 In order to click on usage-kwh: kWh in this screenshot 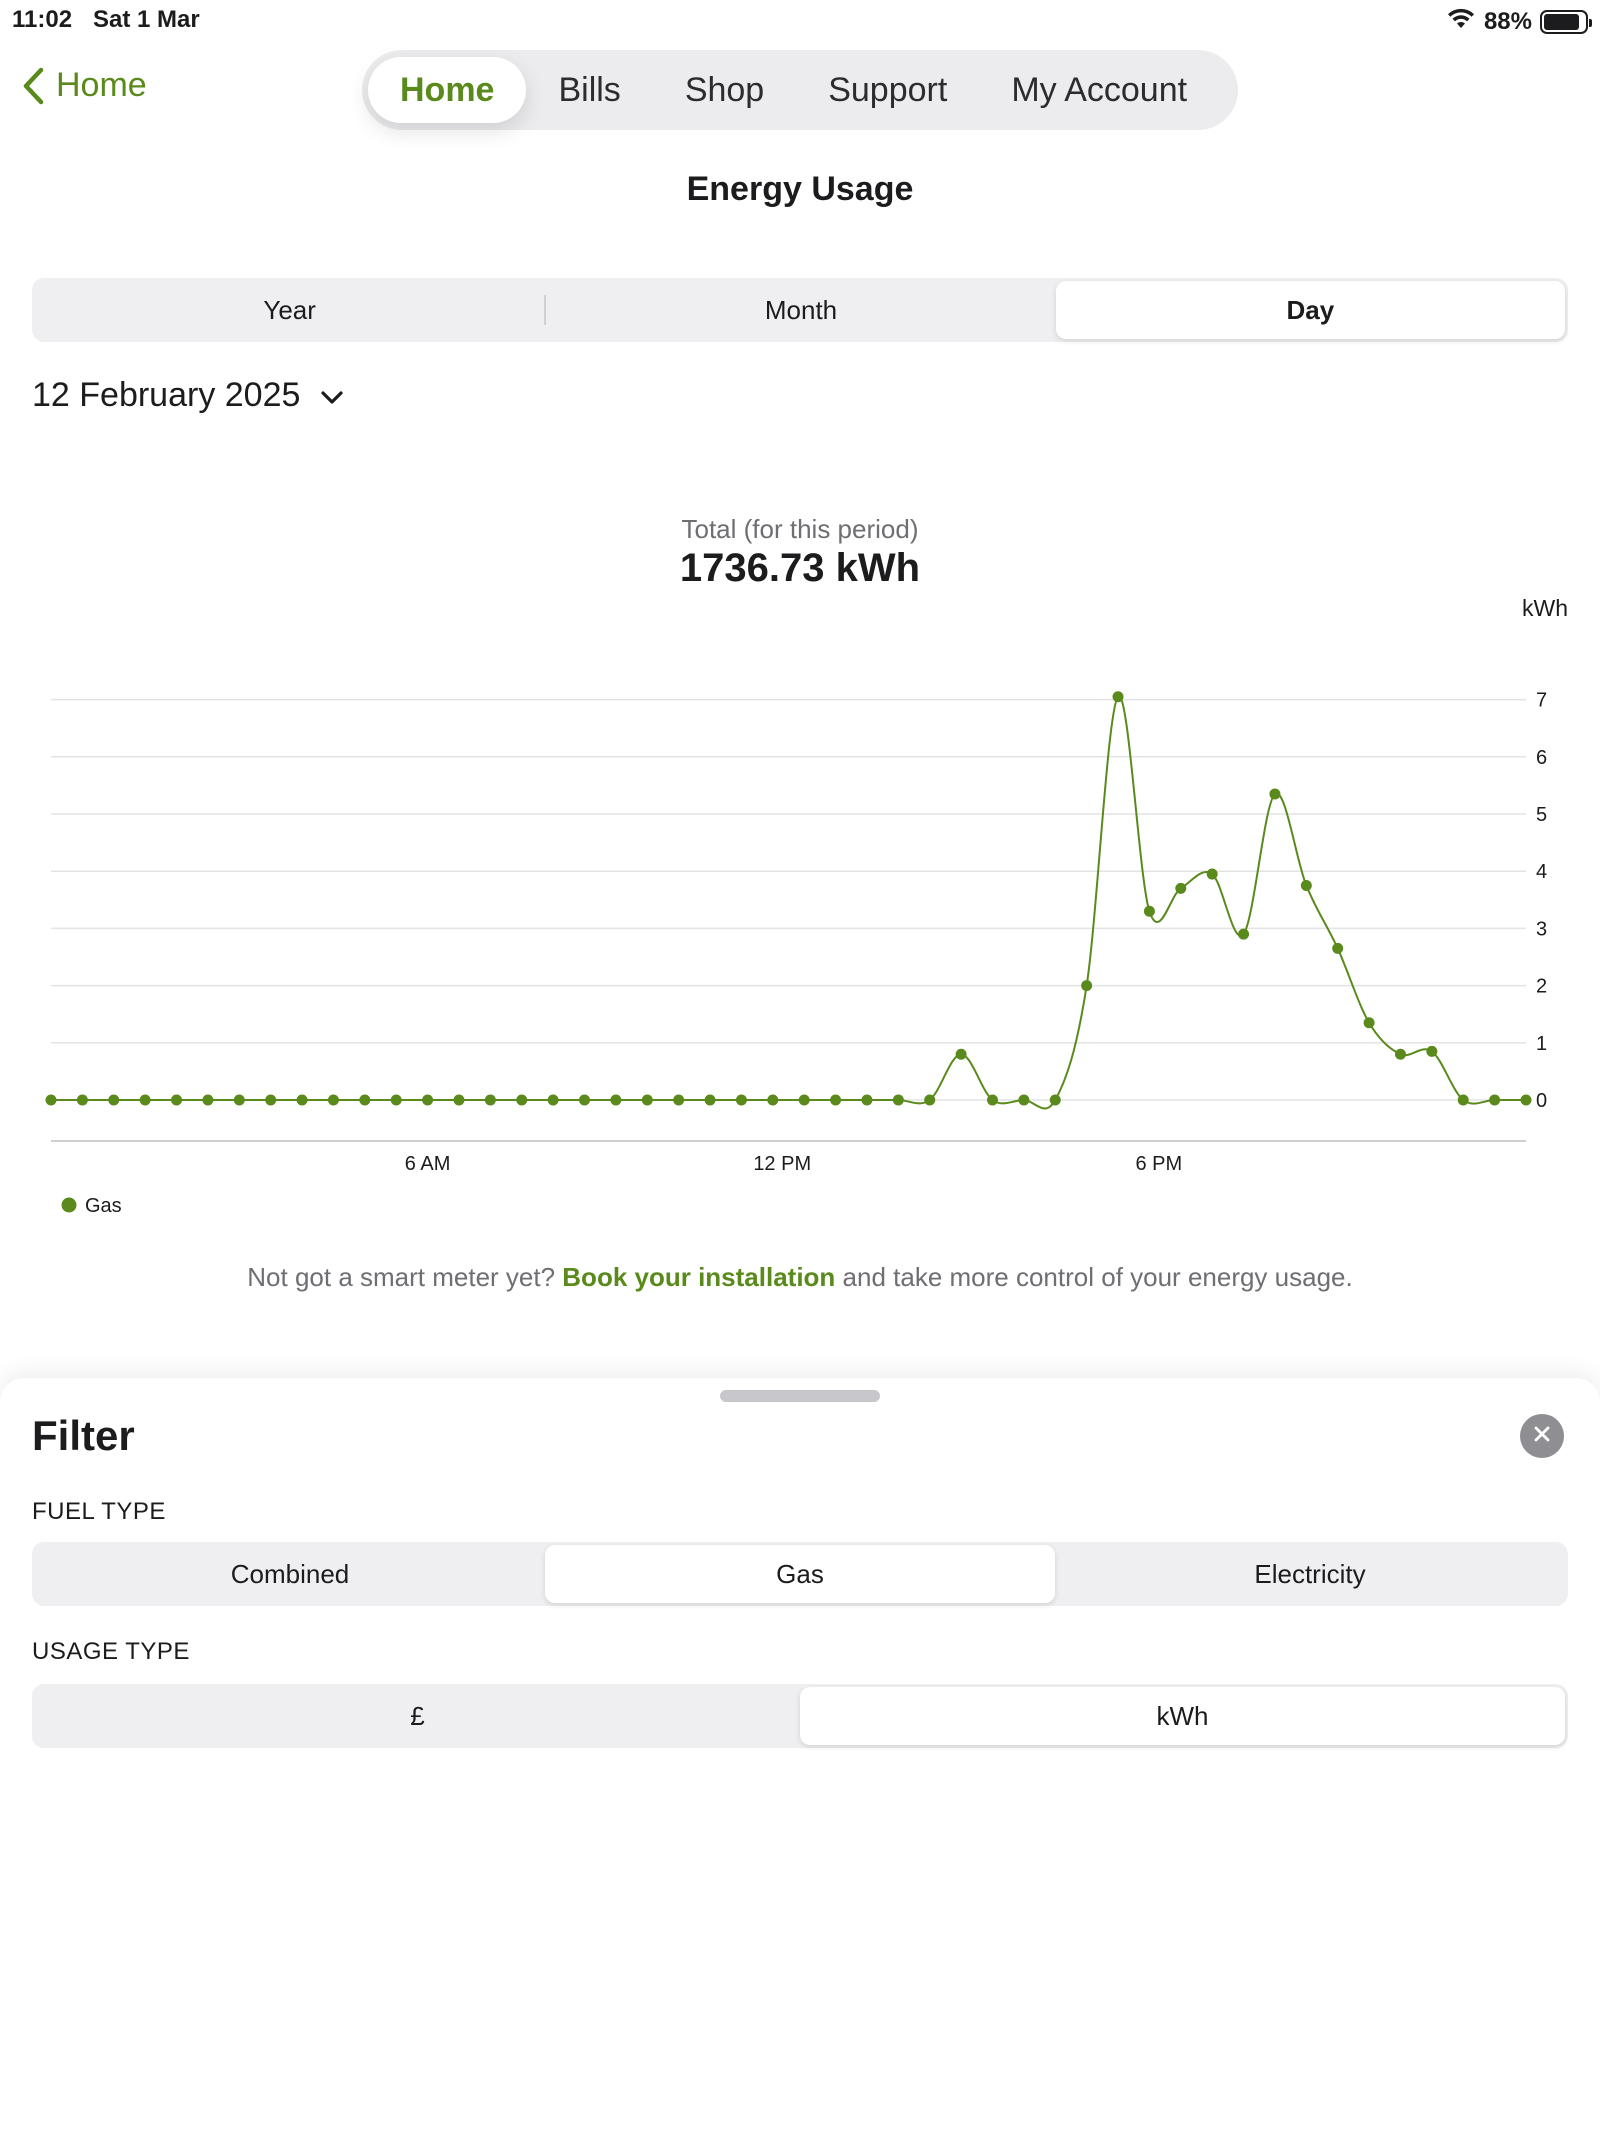, I will do `click(1182, 1716)`.